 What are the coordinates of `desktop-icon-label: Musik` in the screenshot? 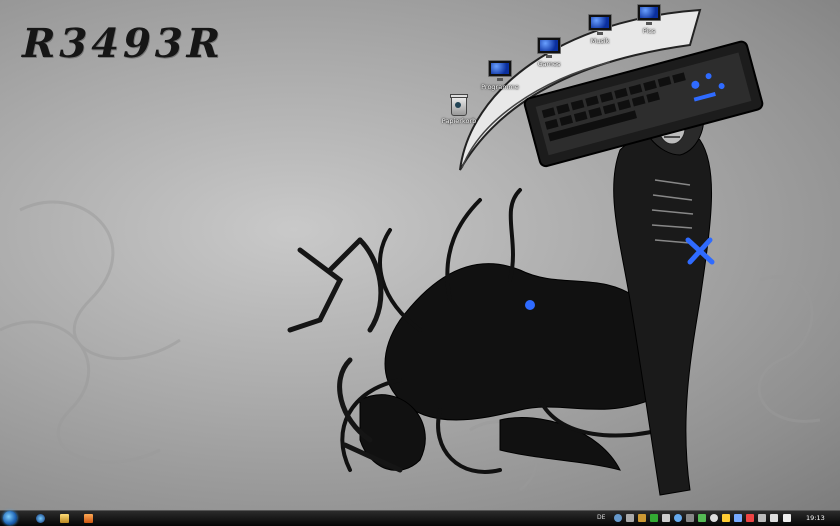 It's located at (600, 41).